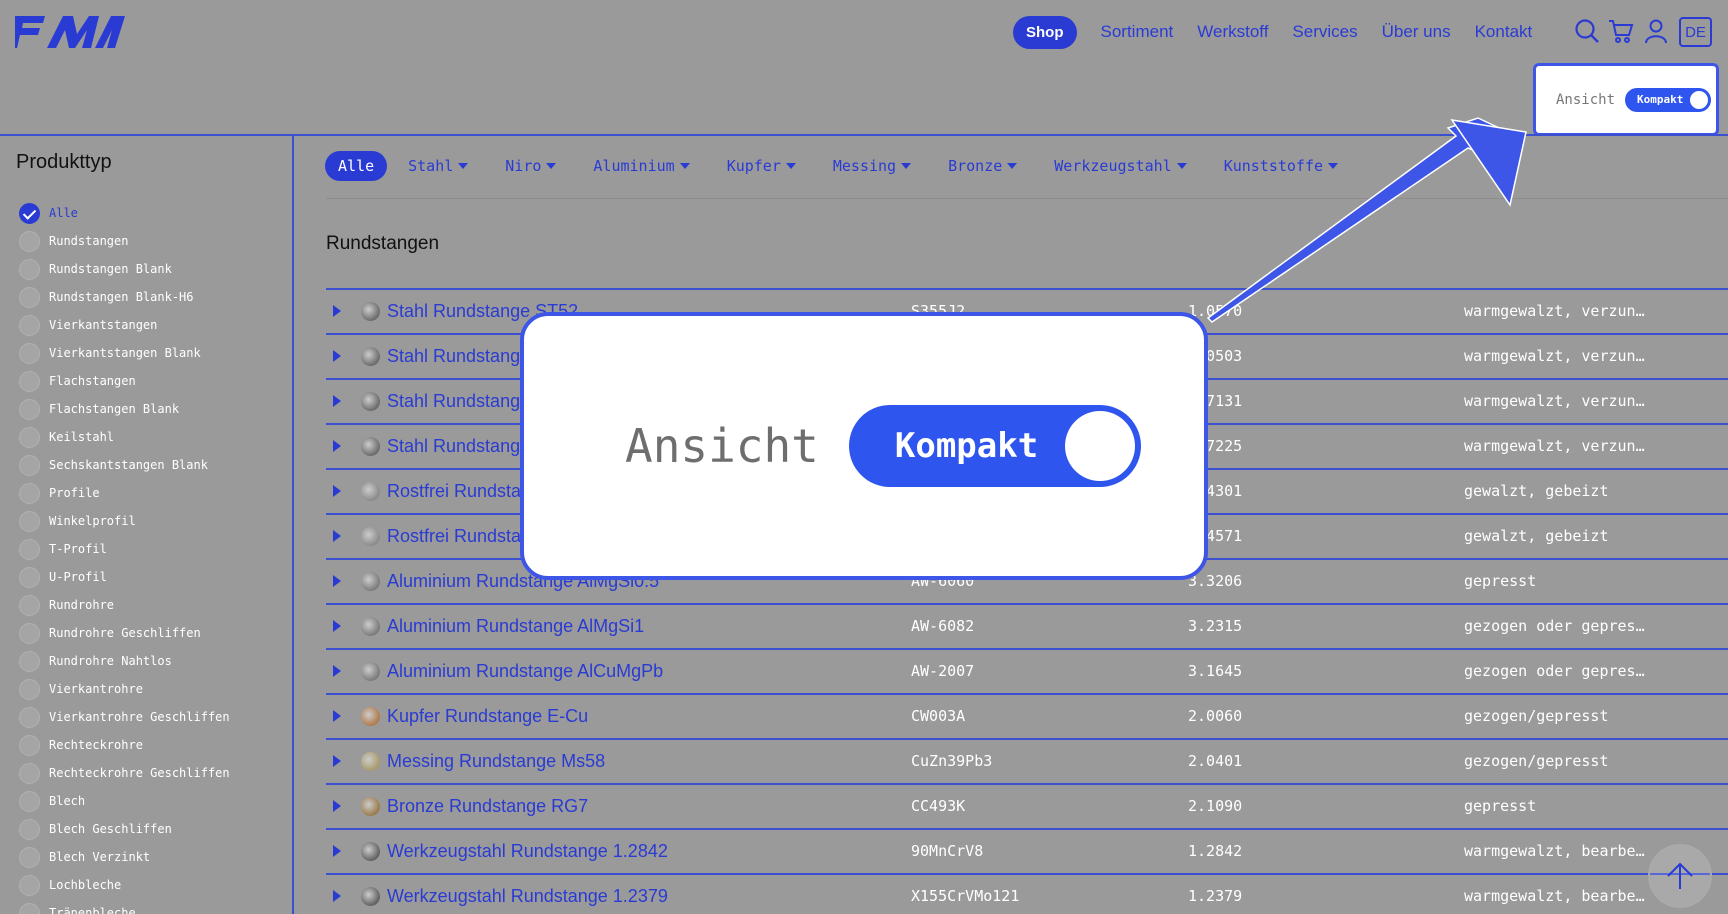 This screenshot has height=914, width=1728. What do you see at coordinates (531, 166) in the screenshot?
I see `tab-niro: Niro` at bounding box center [531, 166].